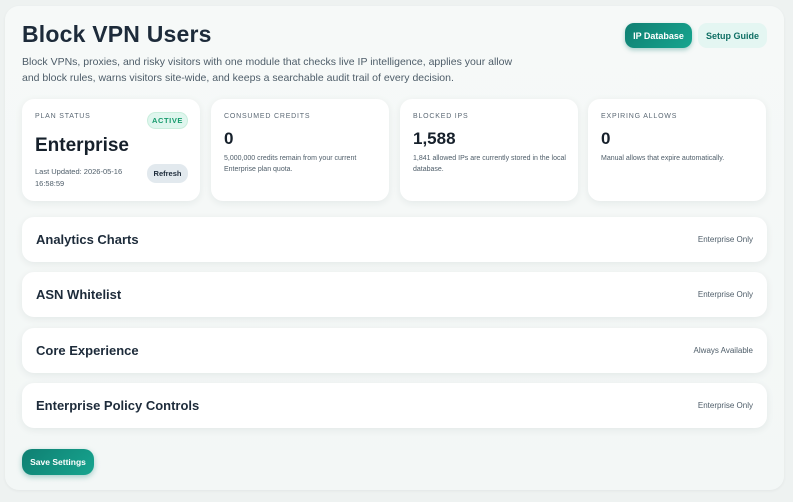  Describe the element at coordinates (118, 405) in the screenshot. I see `section-title: Enterprise Policy Controls` at that location.